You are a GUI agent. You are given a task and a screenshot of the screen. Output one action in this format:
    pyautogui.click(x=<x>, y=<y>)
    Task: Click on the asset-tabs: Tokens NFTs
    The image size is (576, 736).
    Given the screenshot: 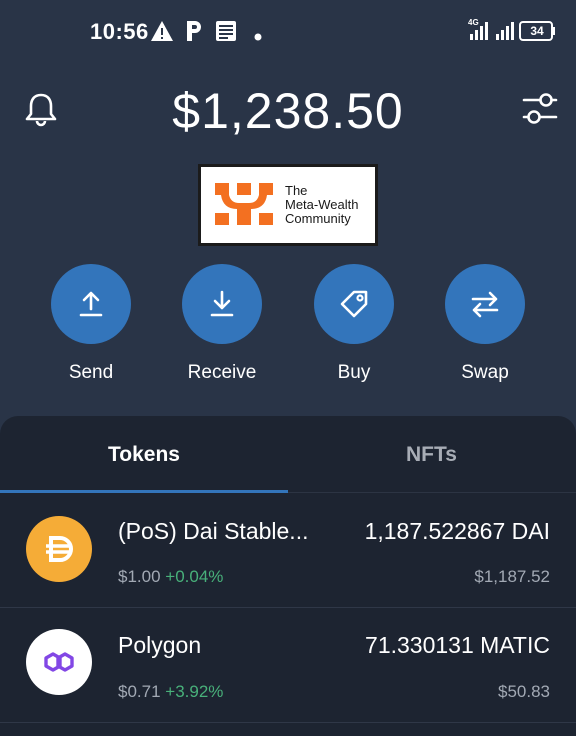 What is the action you would take?
    pyautogui.click(x=288, y=455)
    